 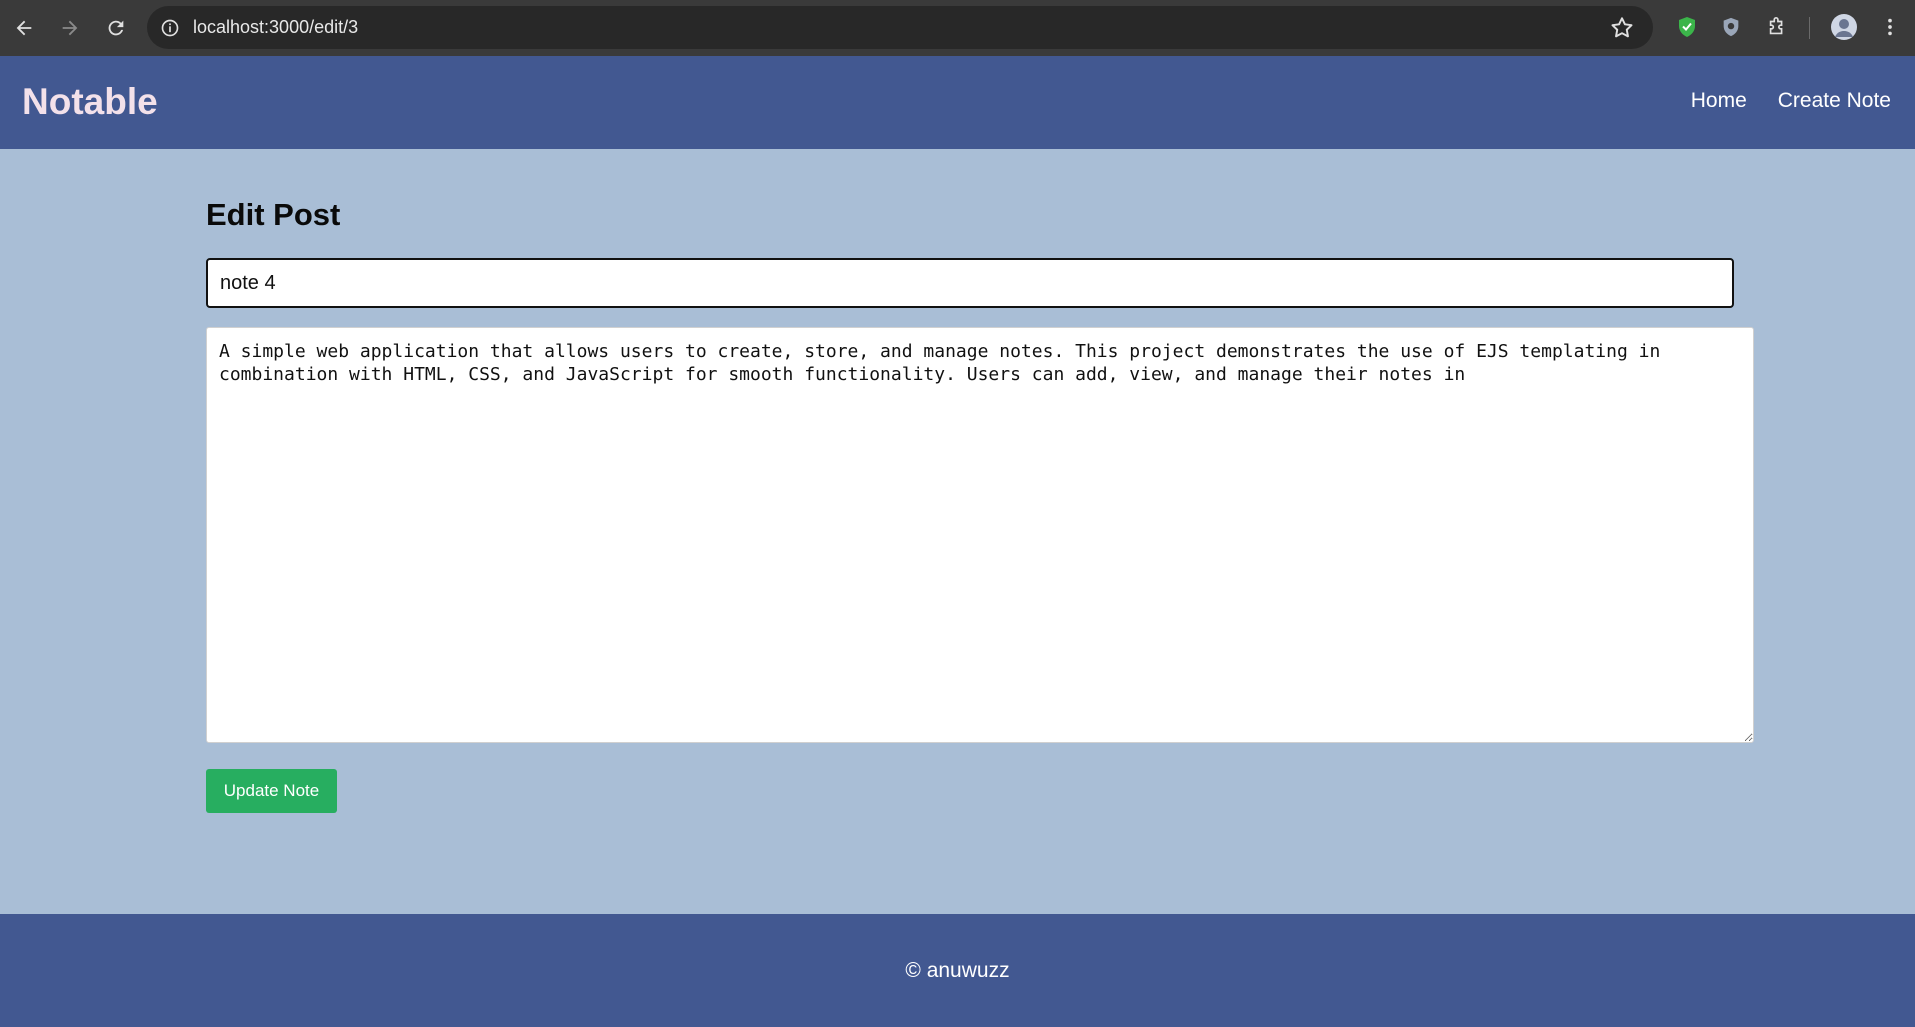 I want to click on nav-create-note-link: Create Note, so click(x=1834, y=101).